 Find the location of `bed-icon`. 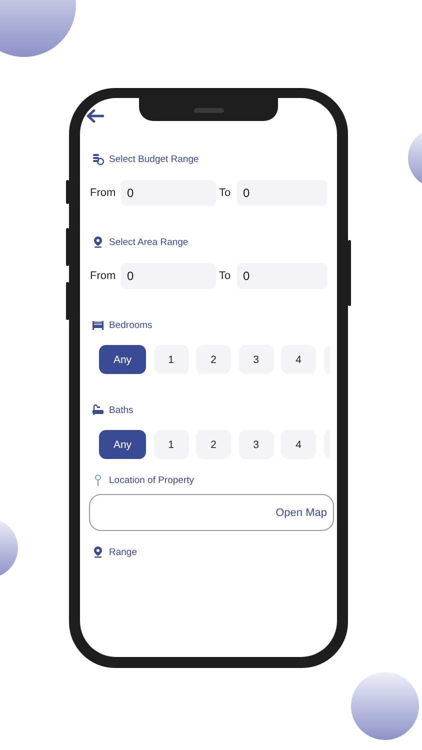

bed-icon is located at coordinates (98, 325).